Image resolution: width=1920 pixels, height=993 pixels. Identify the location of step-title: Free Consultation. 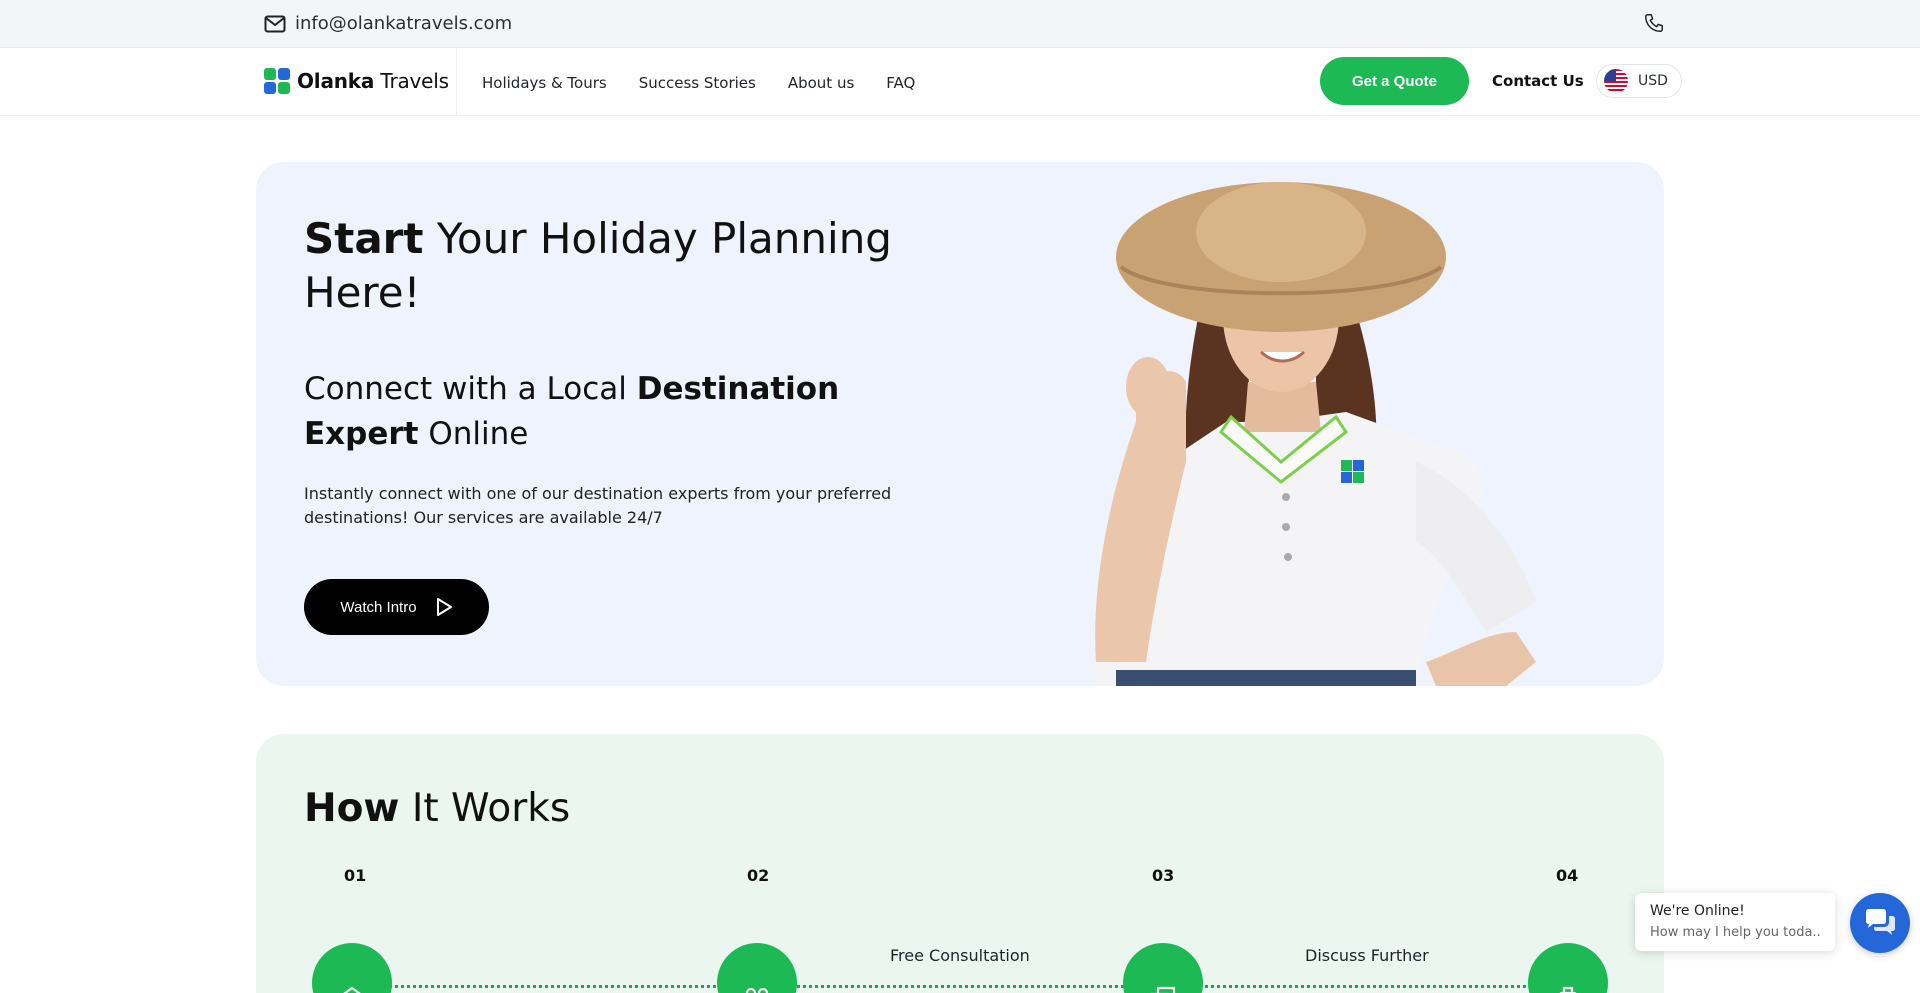
(960, 955).